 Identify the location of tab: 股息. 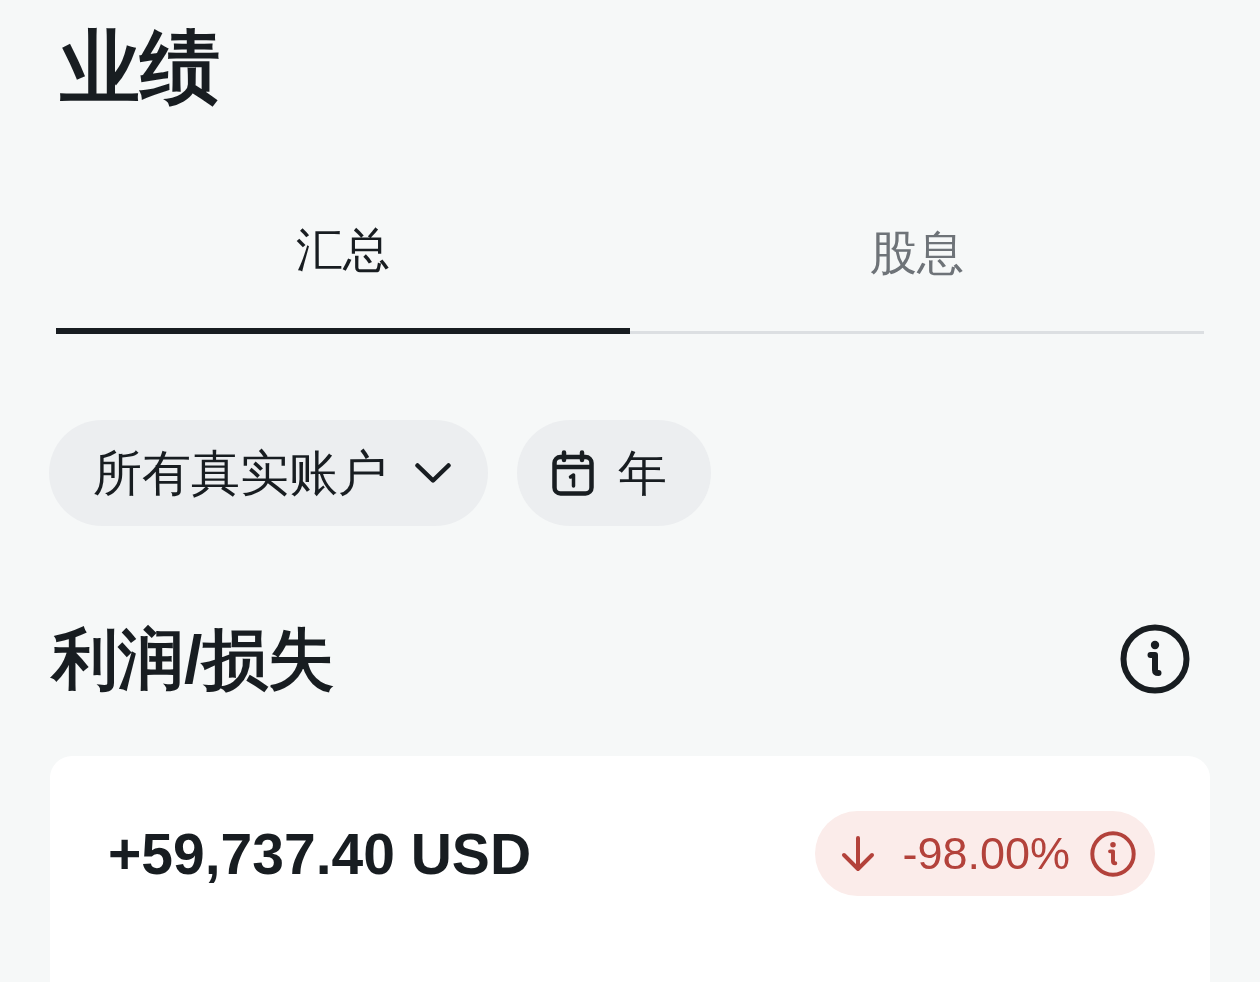
(917, 262).